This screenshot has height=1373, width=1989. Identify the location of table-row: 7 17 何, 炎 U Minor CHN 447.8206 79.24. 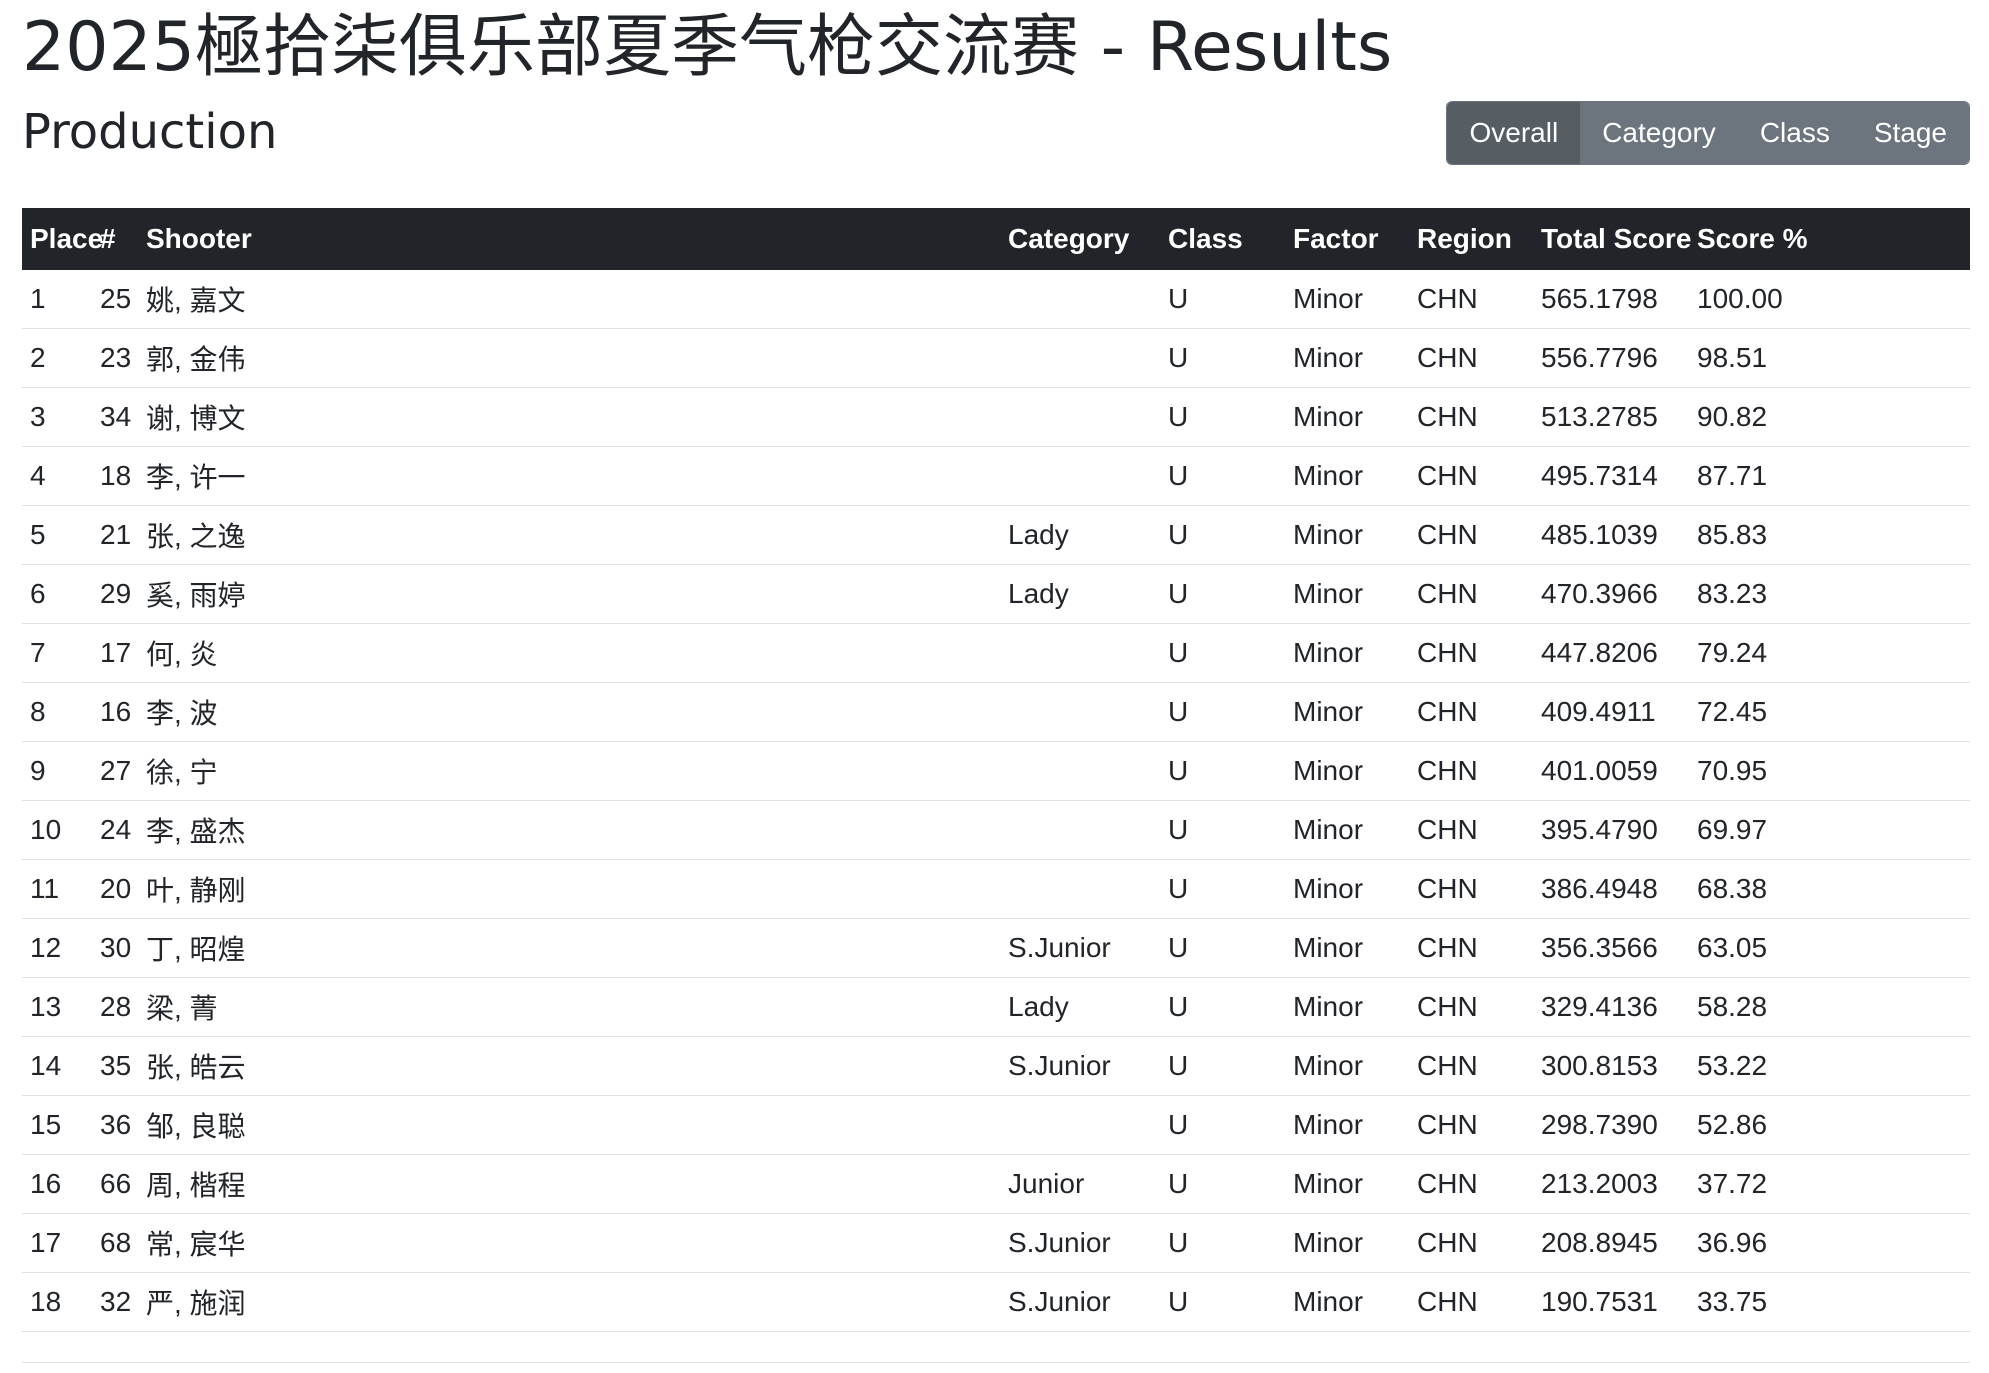
(996, 653).